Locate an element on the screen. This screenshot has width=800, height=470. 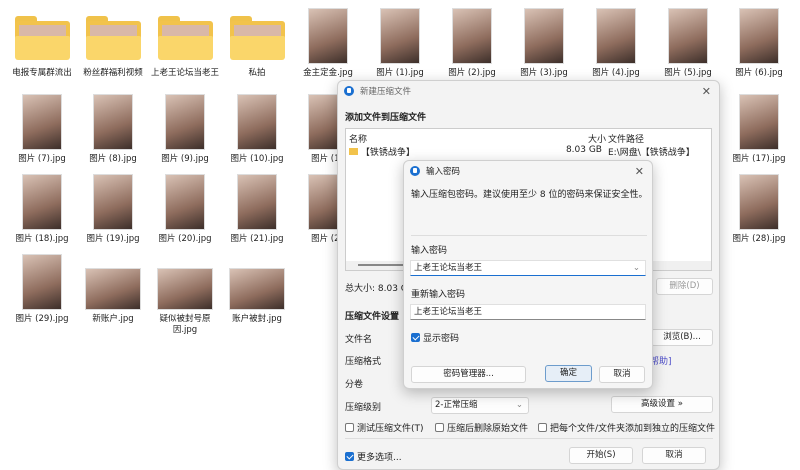
test-archive-checkbox: 测试压缩文件(T) is located at coordinates (384, 427).